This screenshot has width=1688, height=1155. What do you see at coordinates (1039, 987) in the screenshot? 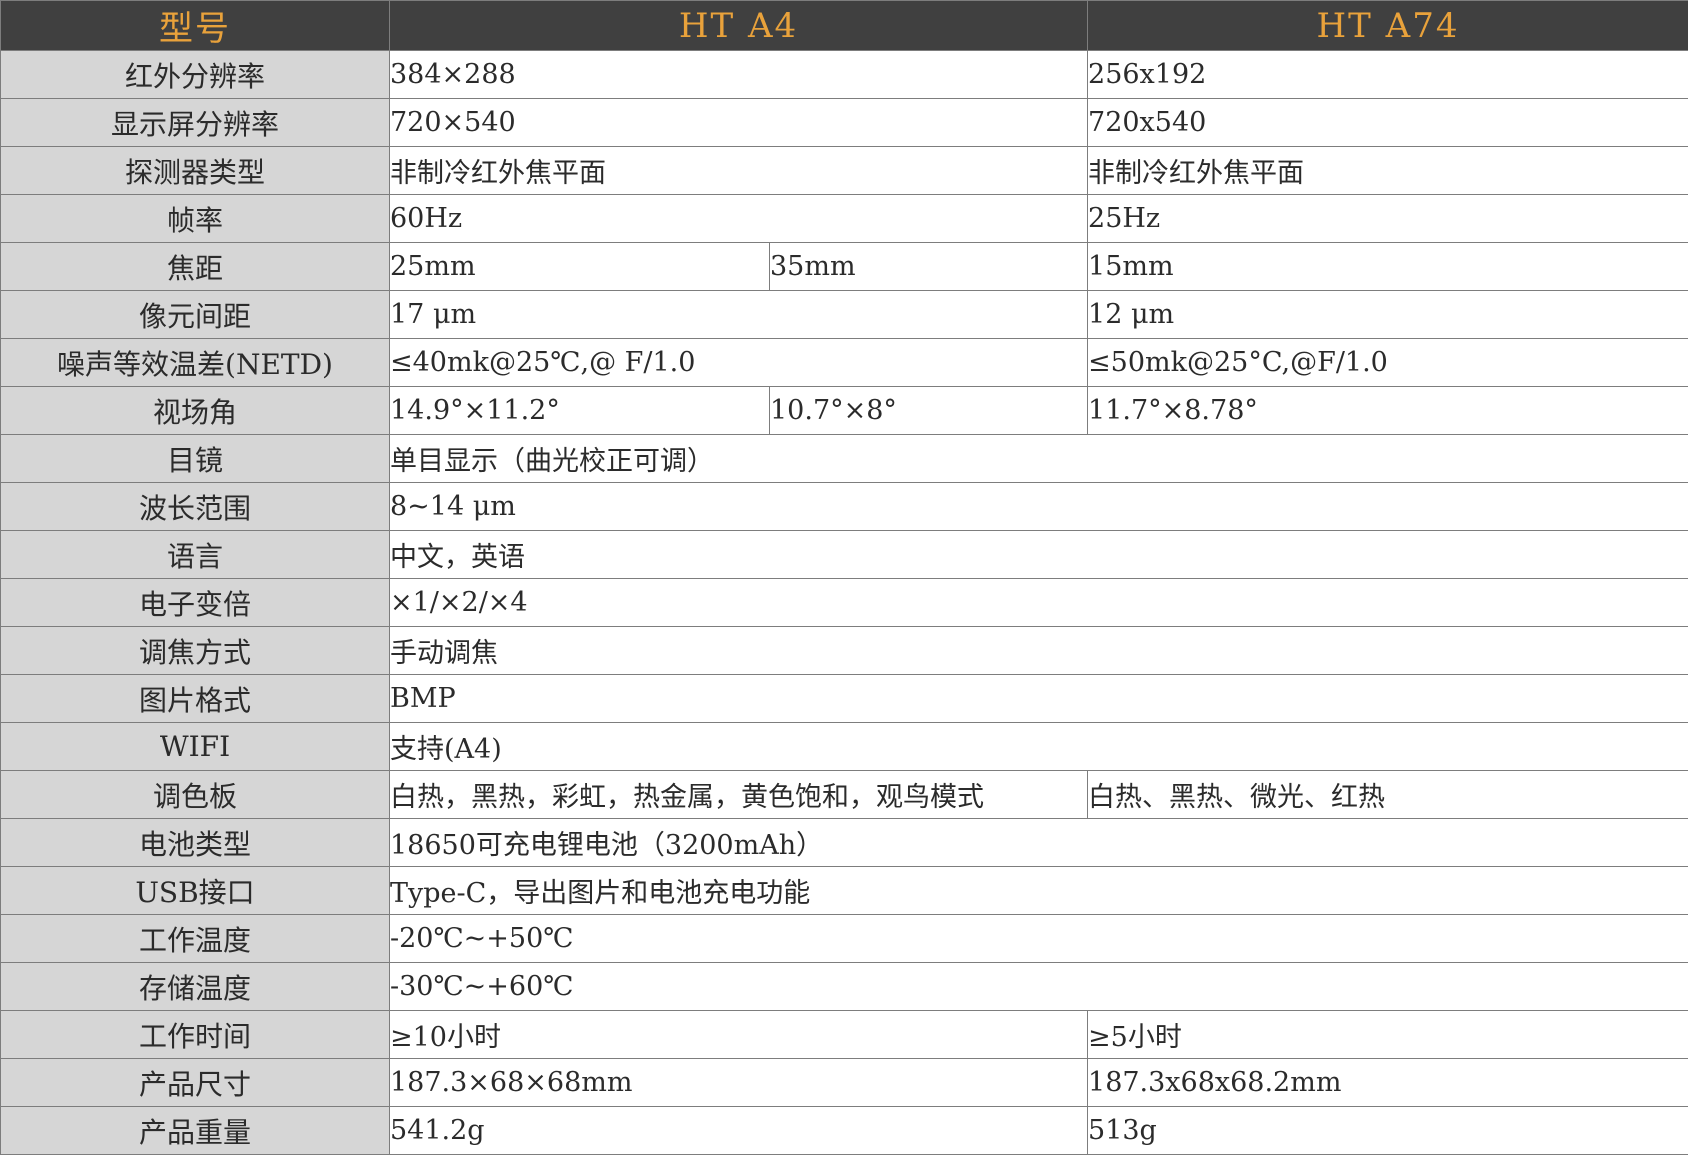
I see `value-shared: -30℃~+60℃` at bounding box center [1039, 987].